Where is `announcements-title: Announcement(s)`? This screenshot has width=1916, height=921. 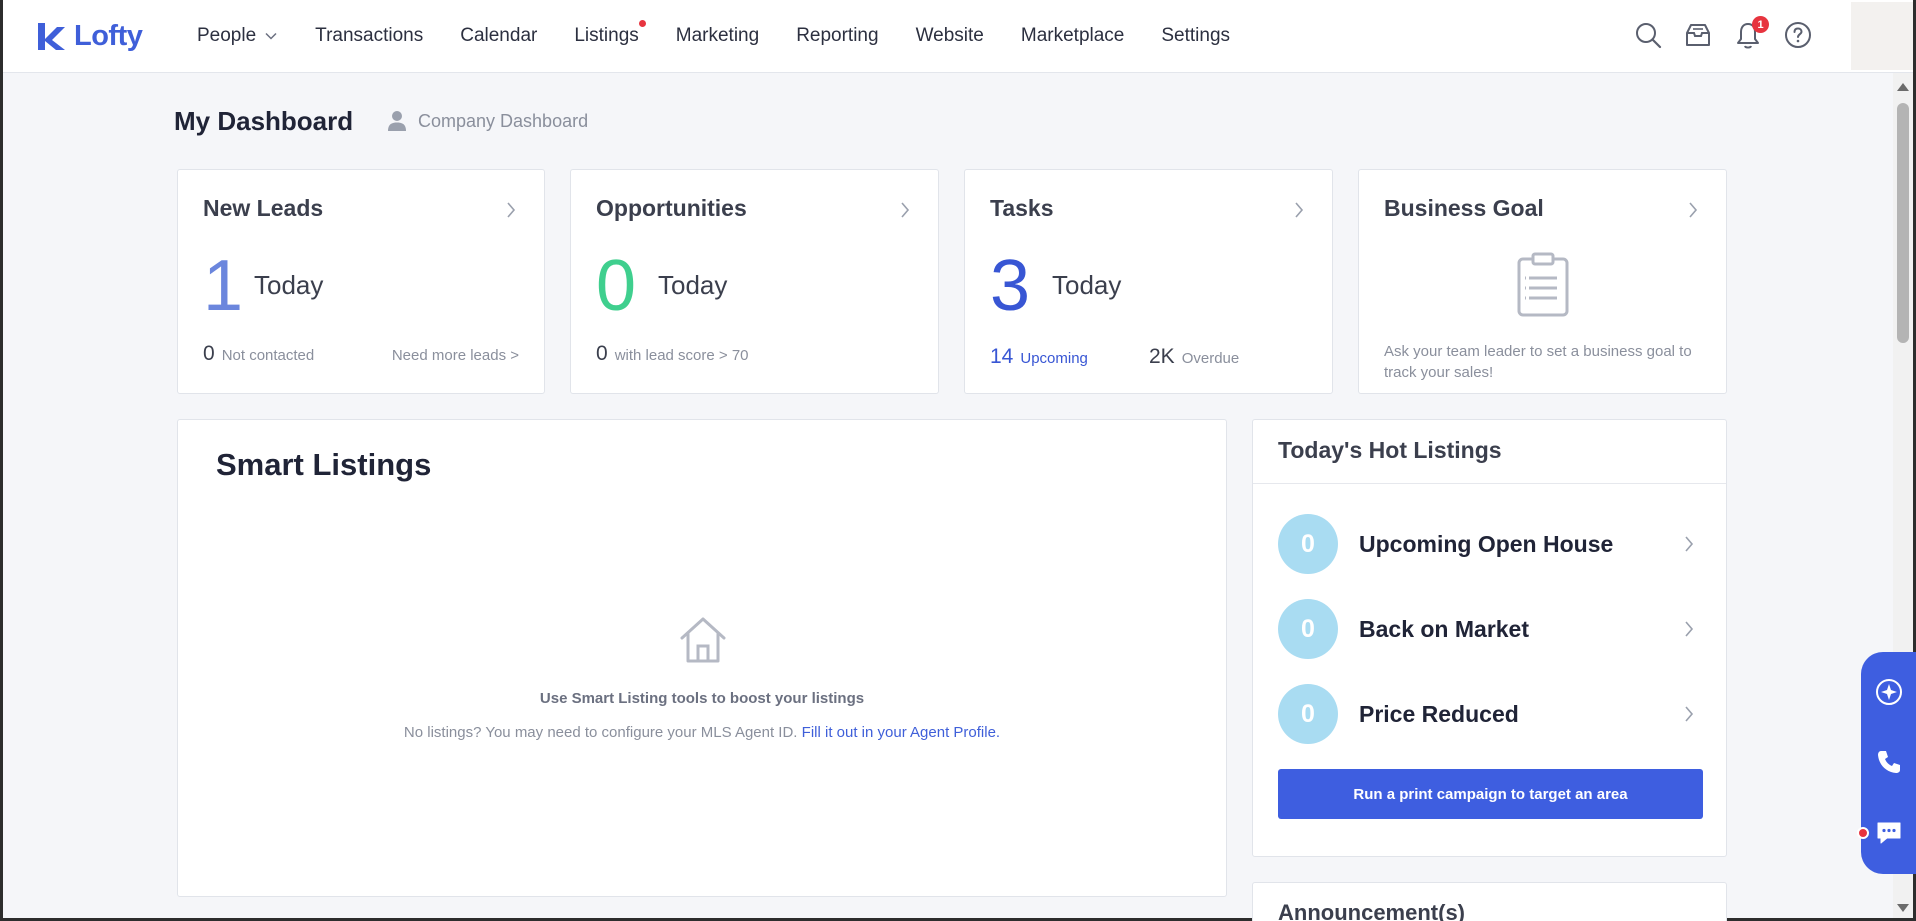 announcements-title: Announcement(s) is located at coordinates (1371, 910).